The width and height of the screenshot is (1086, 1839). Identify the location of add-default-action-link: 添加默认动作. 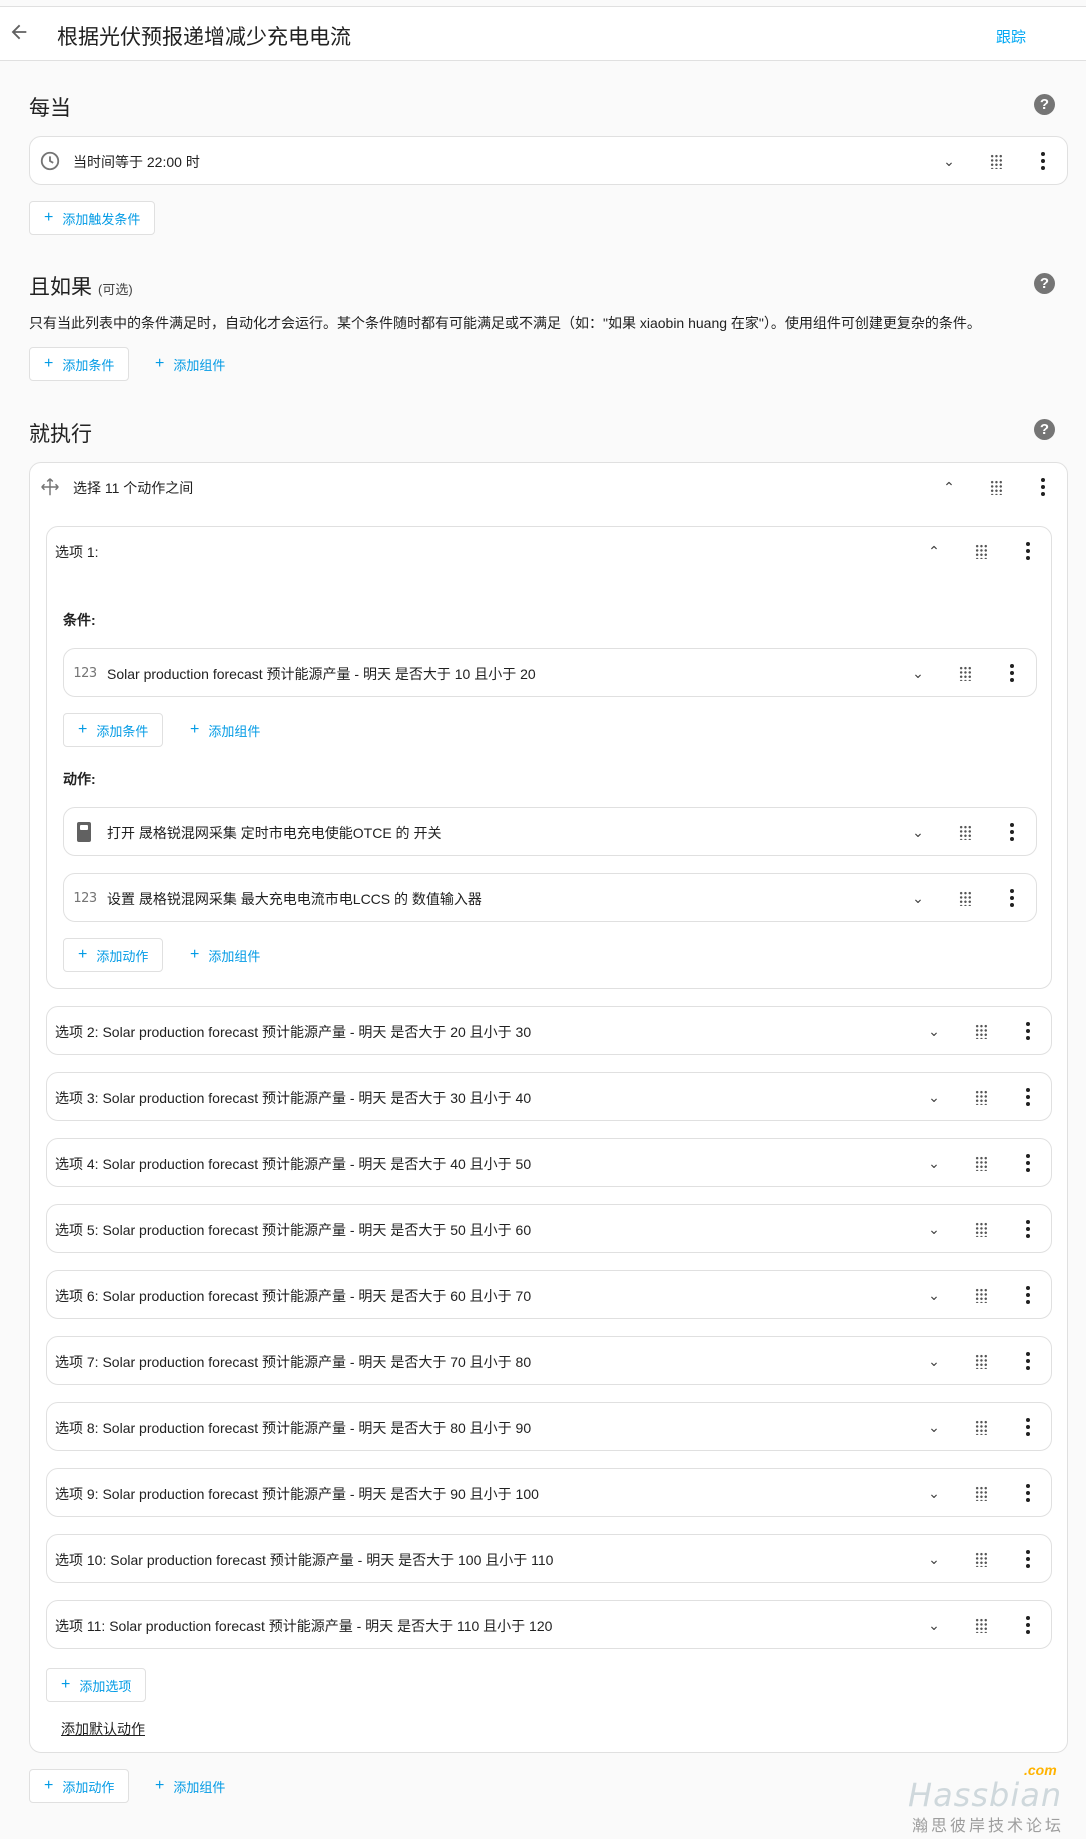
(103, 1729).